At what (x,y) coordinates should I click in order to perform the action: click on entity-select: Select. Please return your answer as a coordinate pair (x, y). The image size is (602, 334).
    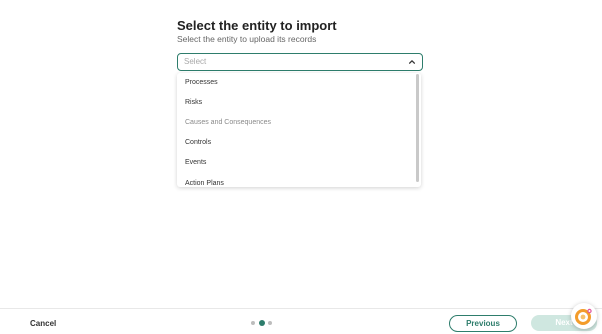
    Looking at the image, I should click on (300, 62).